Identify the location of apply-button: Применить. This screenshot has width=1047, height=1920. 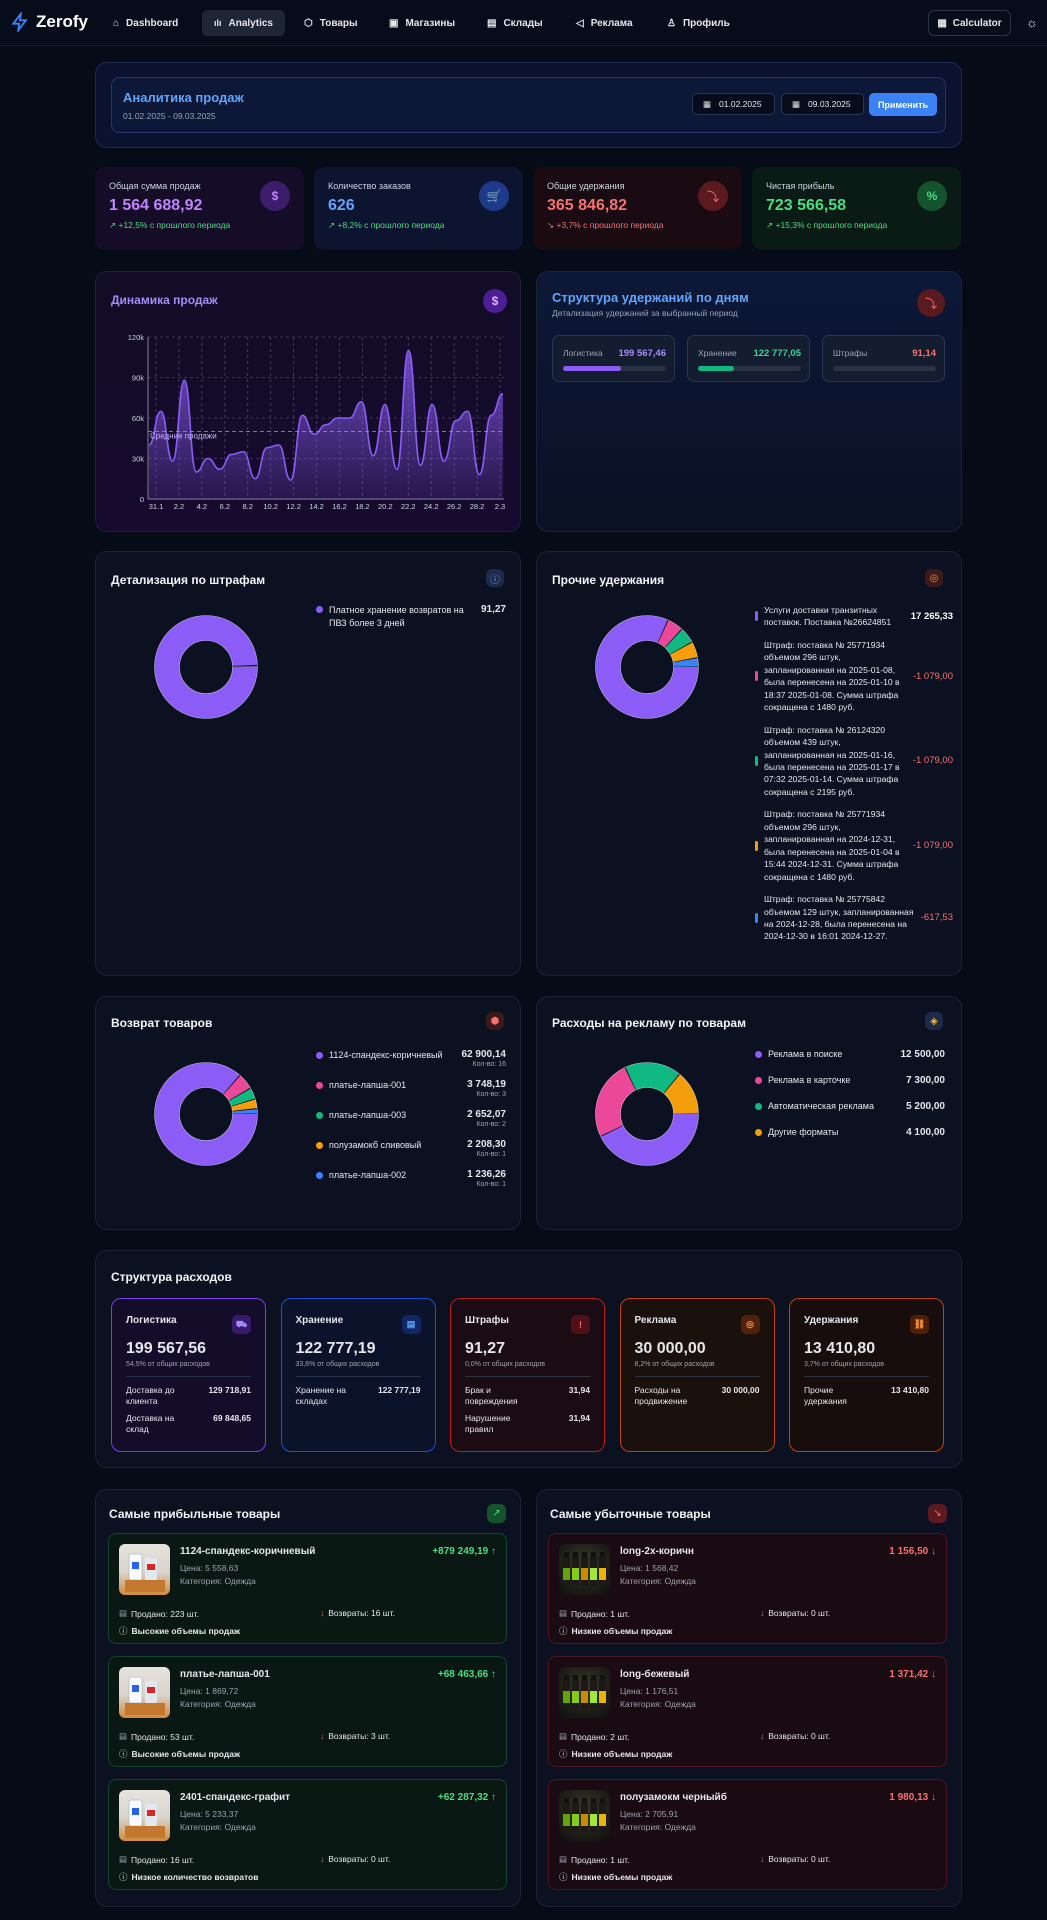
(903, 104).